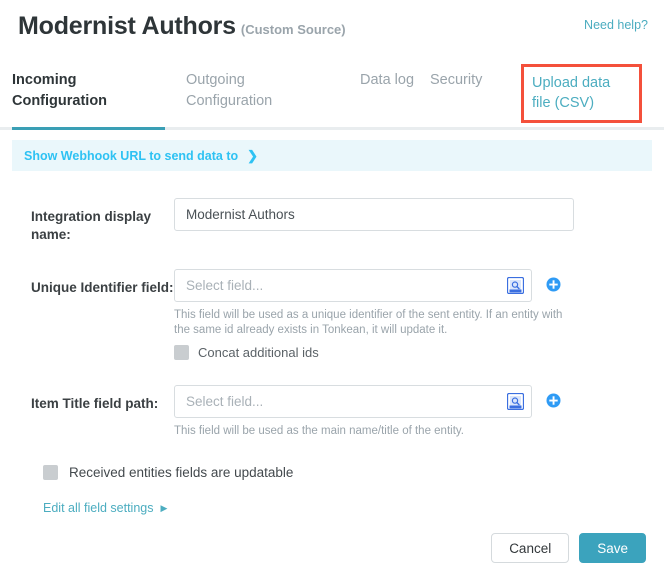  I want to click on received-entities-updatable-label: Received entities fields are updatable, so click(181, 472).